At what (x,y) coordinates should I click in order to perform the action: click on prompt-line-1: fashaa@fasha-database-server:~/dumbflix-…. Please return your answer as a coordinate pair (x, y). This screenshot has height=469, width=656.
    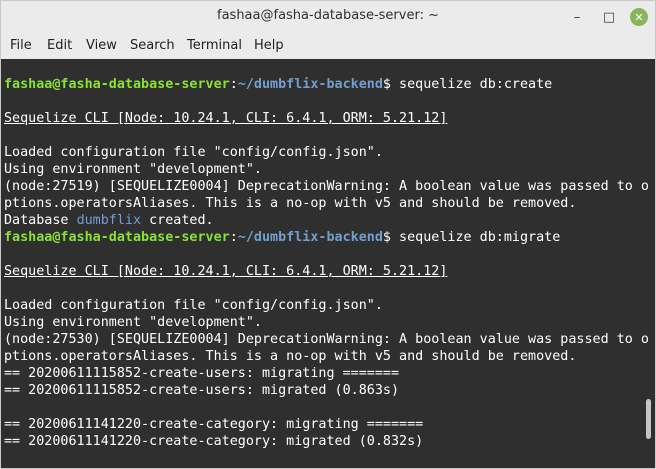
    Looking at the image, I should click on (278, 84).